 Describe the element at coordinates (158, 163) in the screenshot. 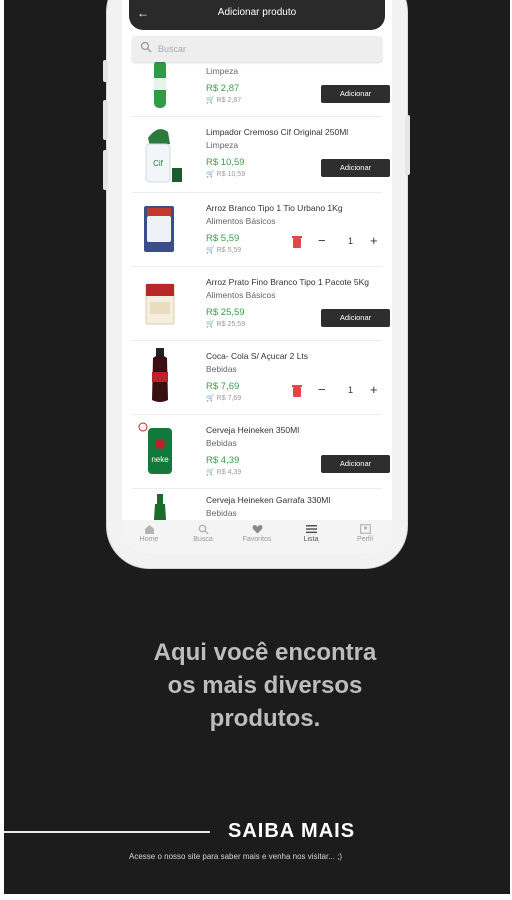

I see `svg-text: Cif` at that location.